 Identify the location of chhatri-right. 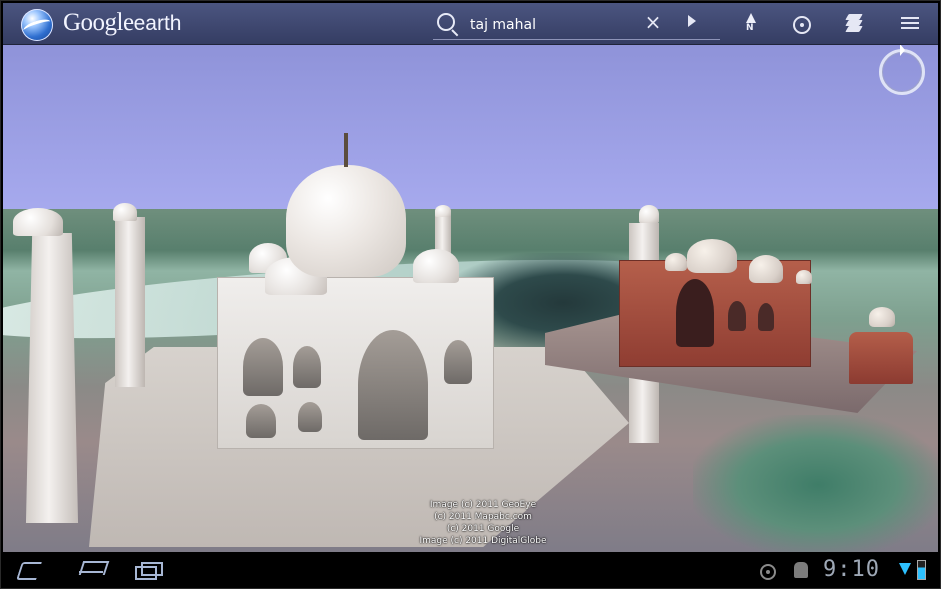
(436, 266).